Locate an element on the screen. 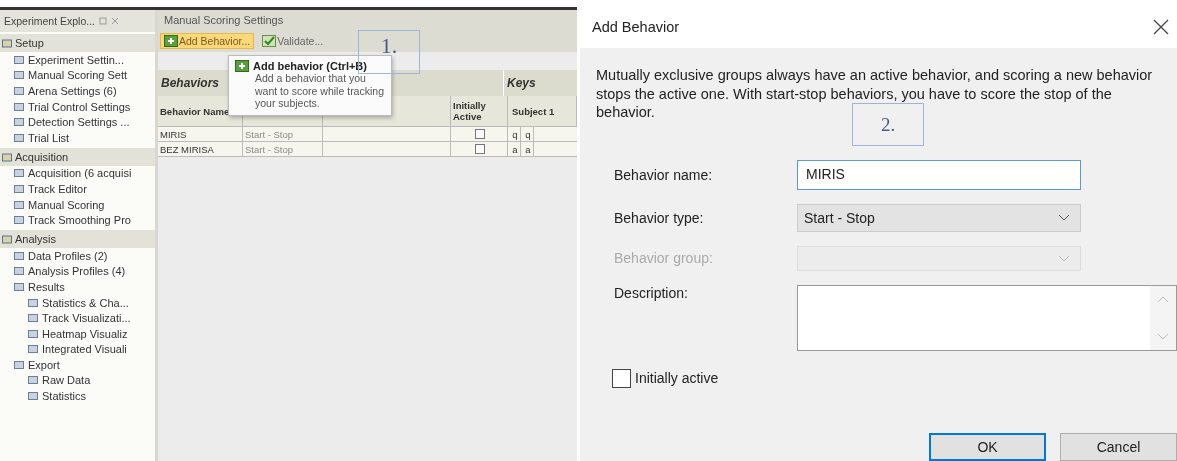  column-header: Initially Active is located at coordinates (479, 111).